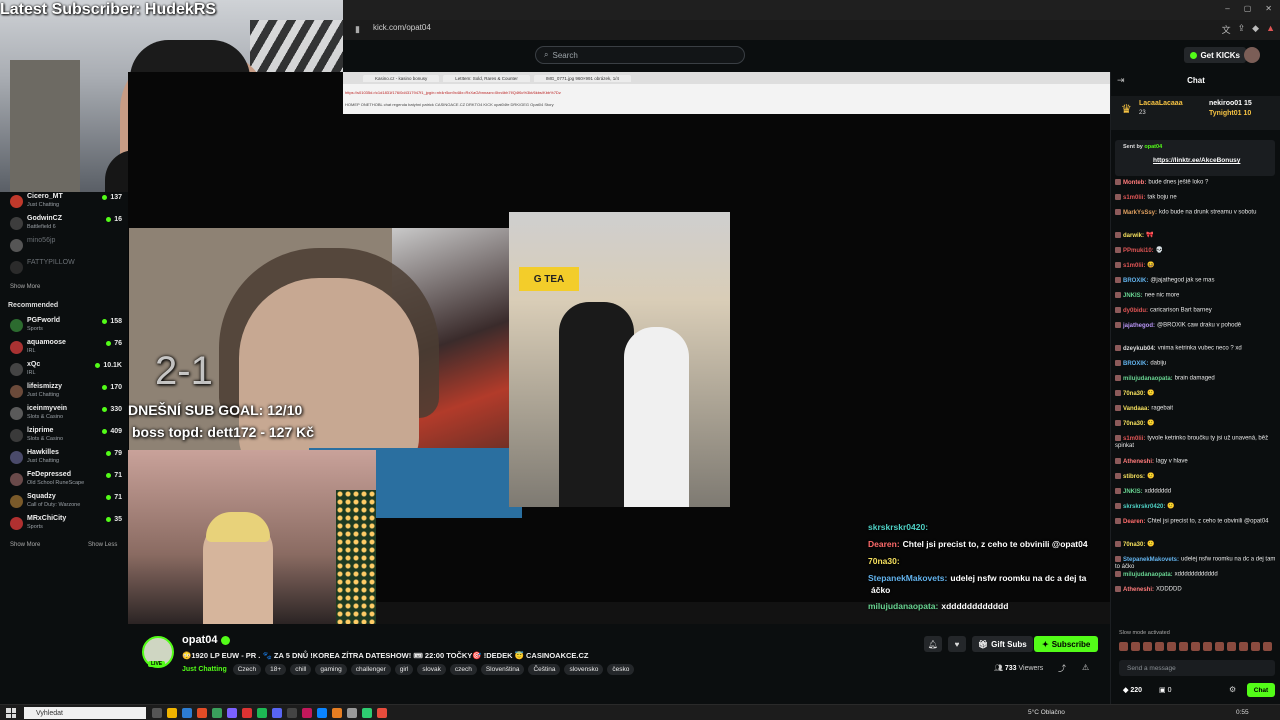 This screenshot has height=720, width=1280. Describe the element at coordinates (1227, 8) in the screenshot. I see `minimize-button: –` at that location.